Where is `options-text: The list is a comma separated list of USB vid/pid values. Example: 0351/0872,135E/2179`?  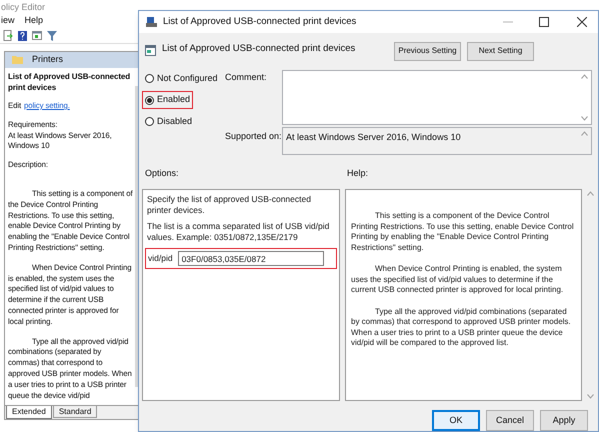 options-text: The list is a comma separated list of USB vid/pid values. Example: 0351/0872,135E/2179 is located at coordinates (238, 232).